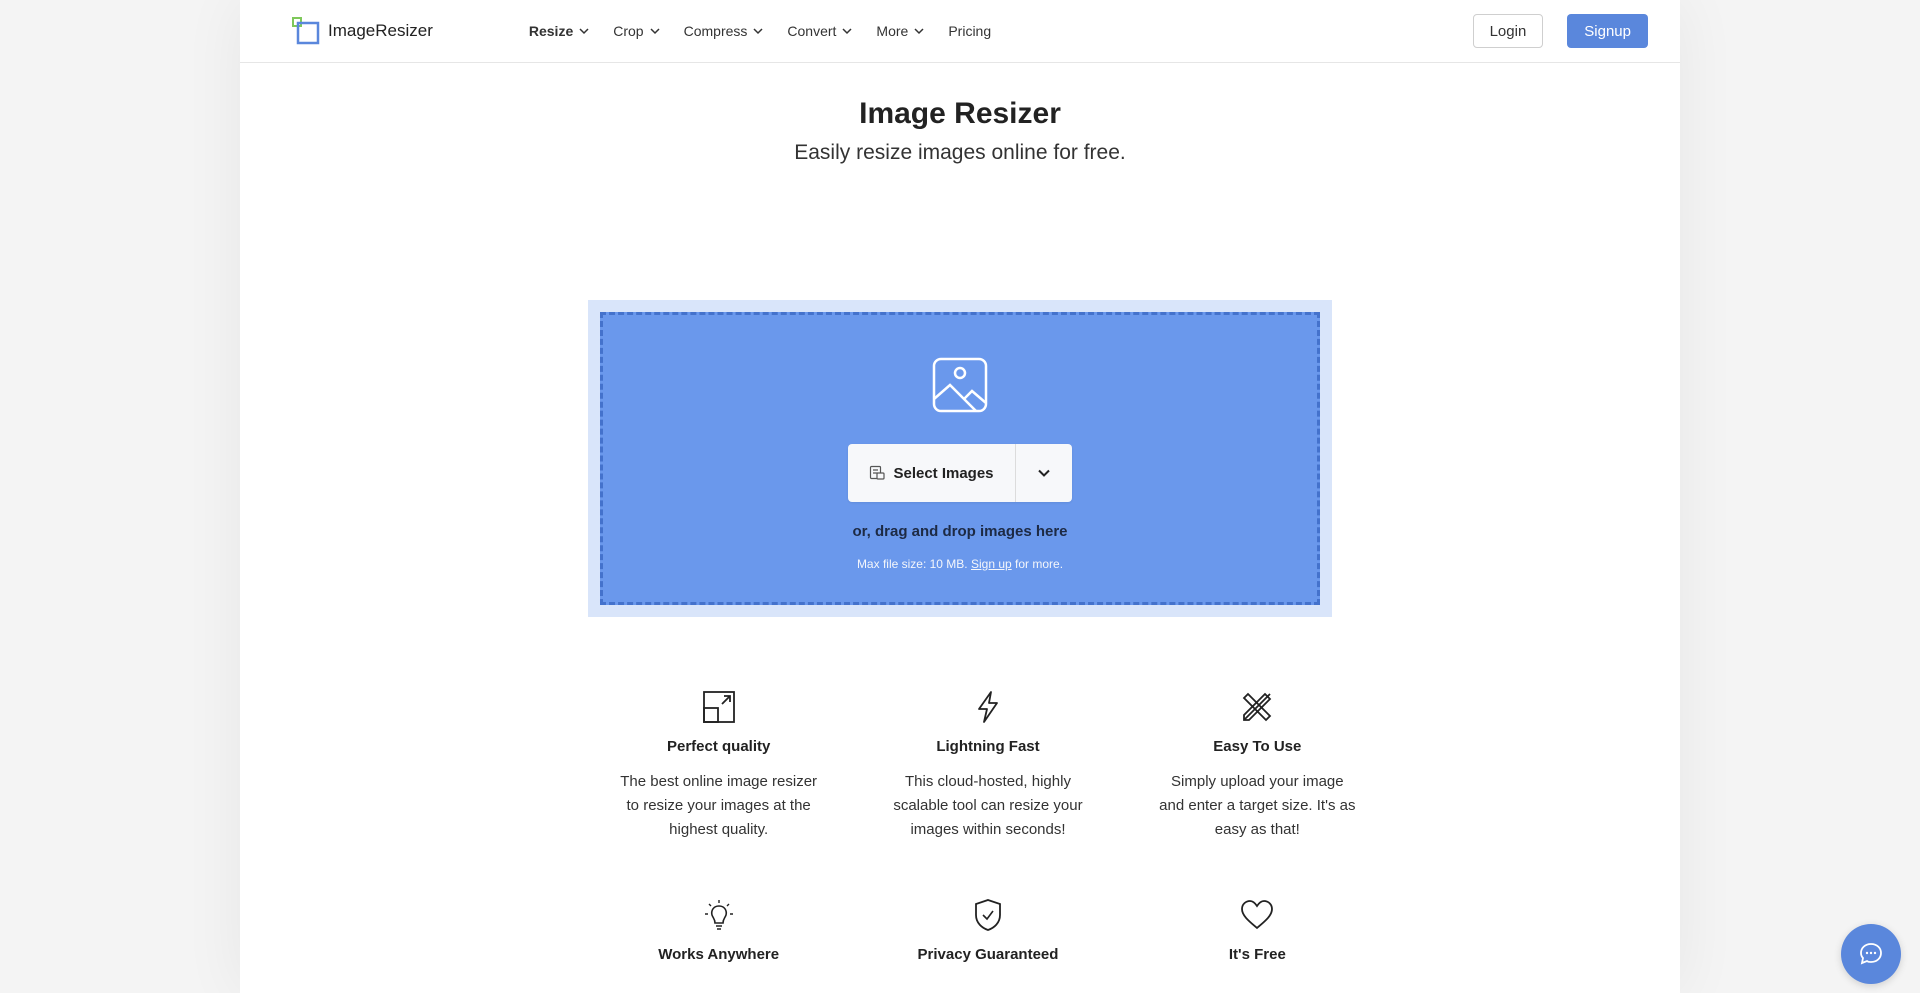  Describe the element at coordinates (628, 31) in the screenshot. I see `nav-crop-label: Crop` at that location.